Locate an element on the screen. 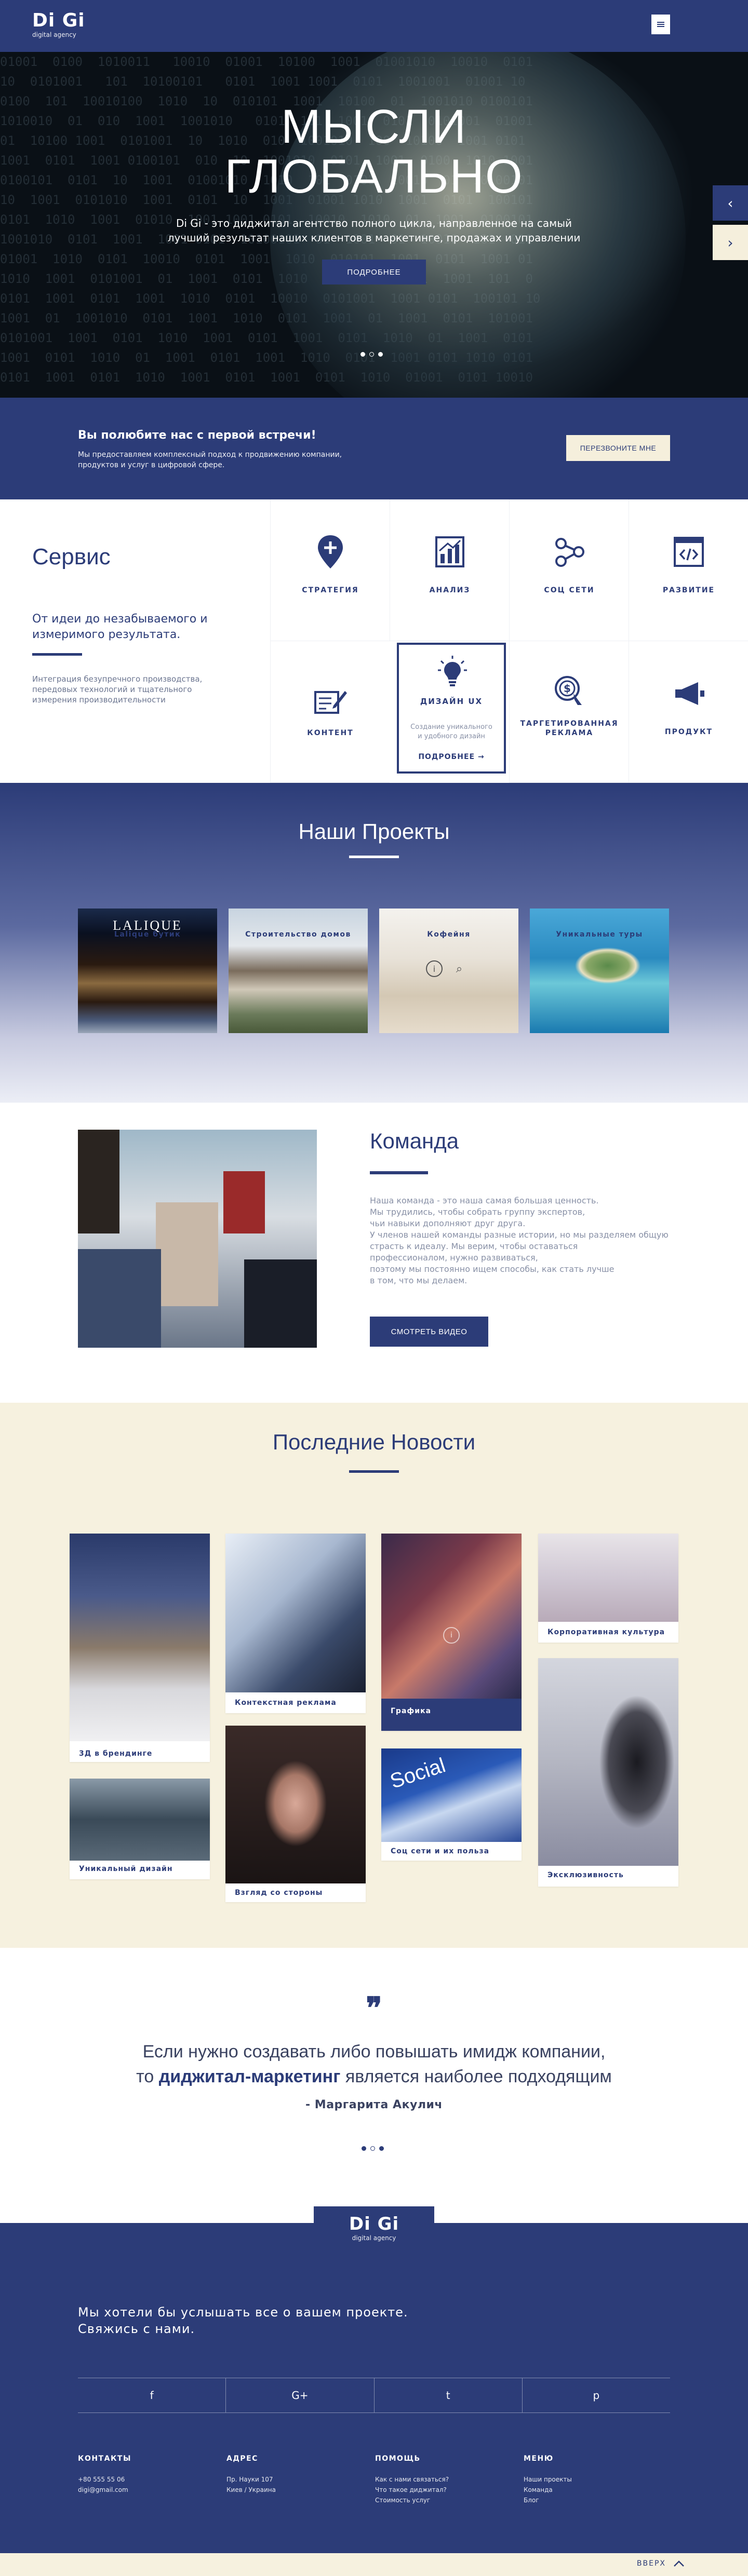 This screenshot has width=748, height=2576. service-social: СОЦ СЕТИ is located at coordinates (569, 570).